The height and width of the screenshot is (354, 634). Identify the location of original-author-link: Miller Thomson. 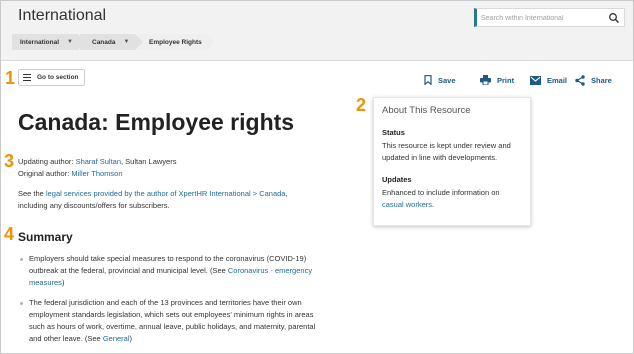
(96, 173).